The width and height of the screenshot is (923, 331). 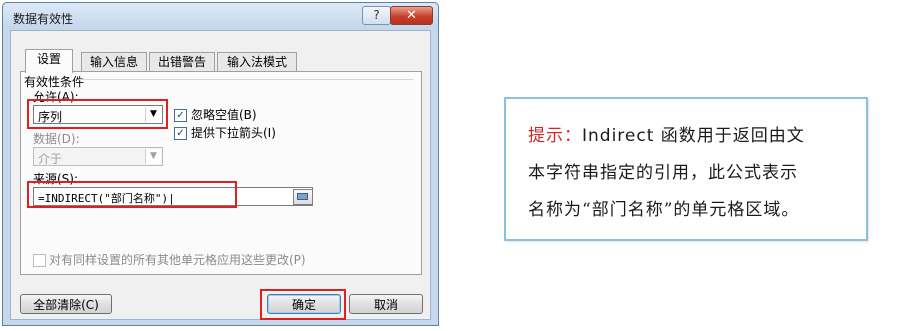 What do you see at coordinates (220, 16) in the screenshot?
I see `title-bar: 数据有效性 ? ✕` at bounding box center [220, 16].